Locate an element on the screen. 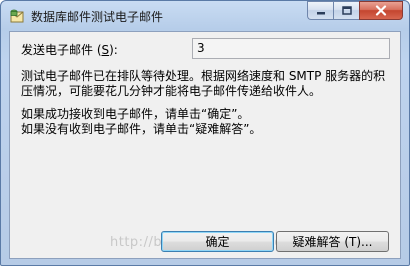 The image size is (412, 268). maximize-button is located at coordinates (346, 10).